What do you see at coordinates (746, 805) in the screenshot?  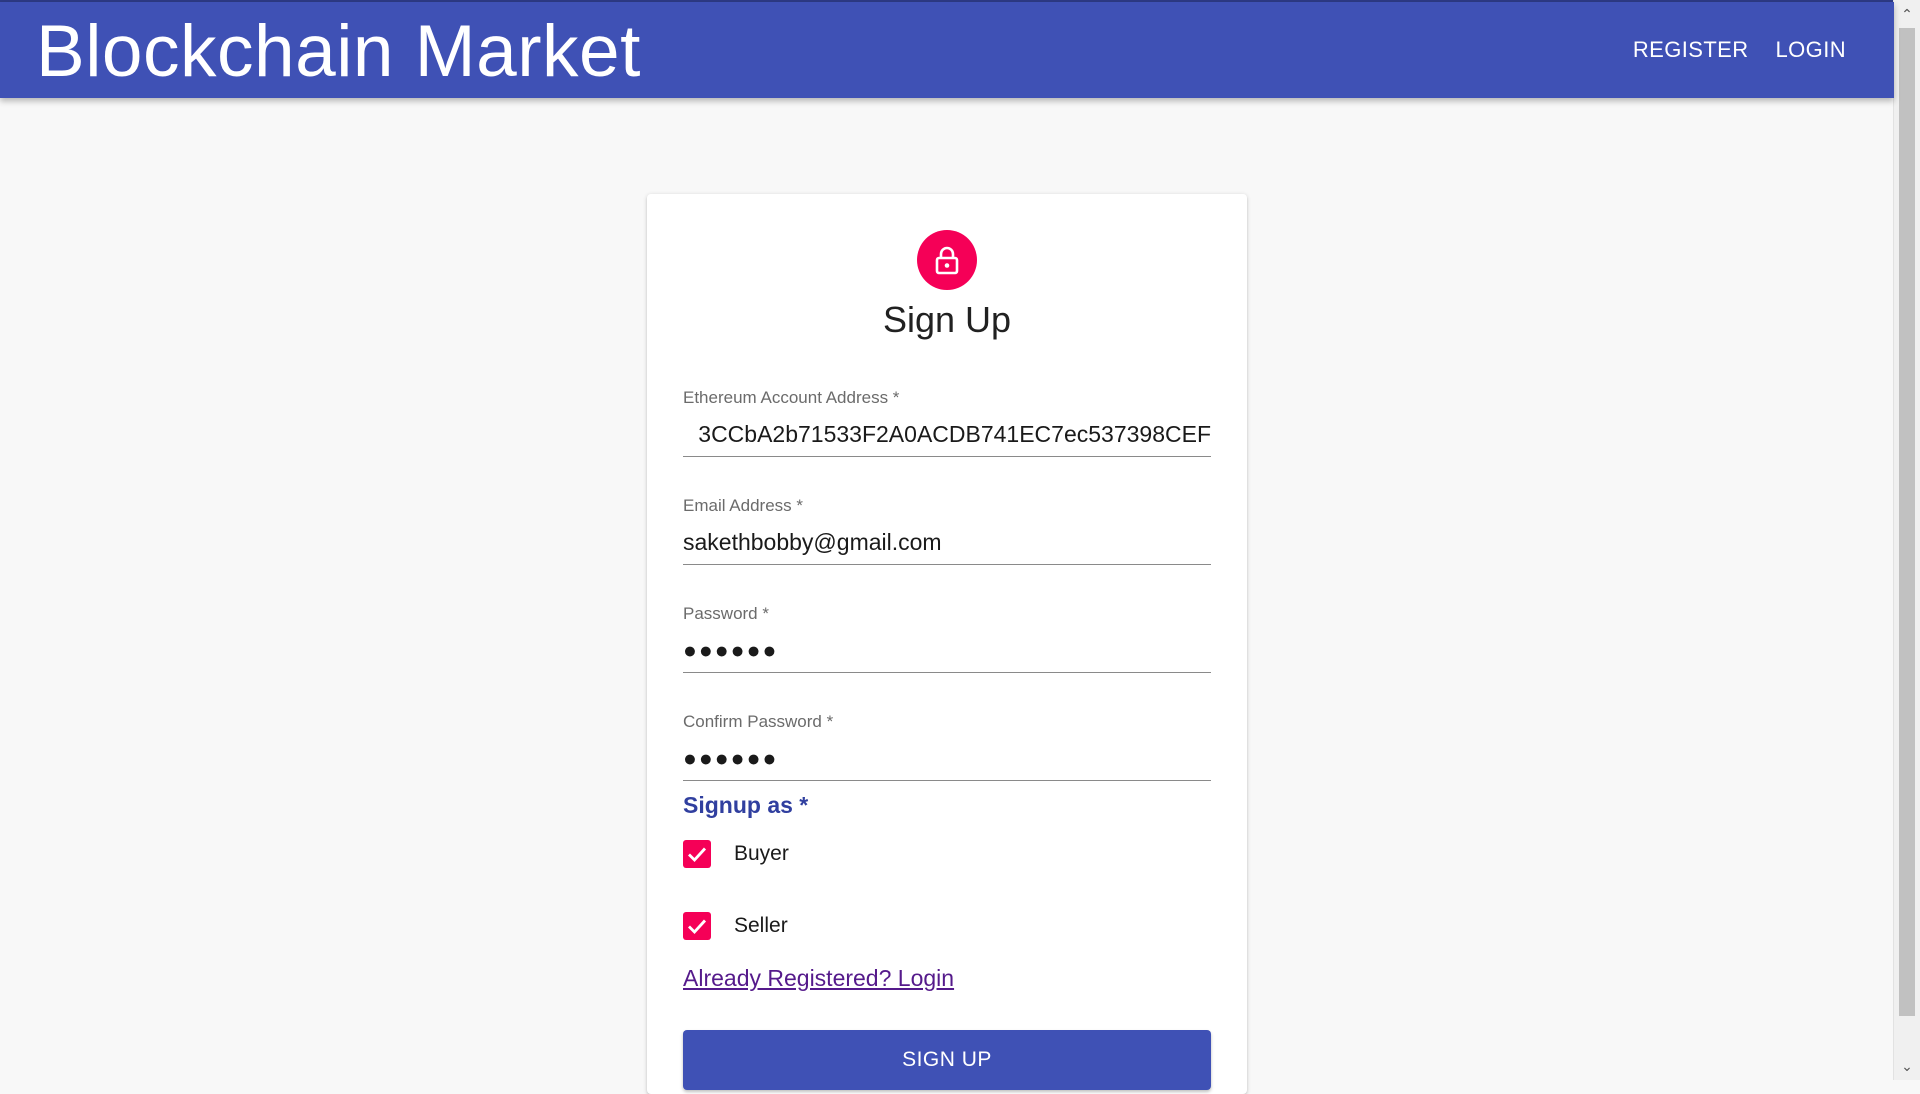 I see `signup-as-label: Signup as *` at bounding box center [746, 805].